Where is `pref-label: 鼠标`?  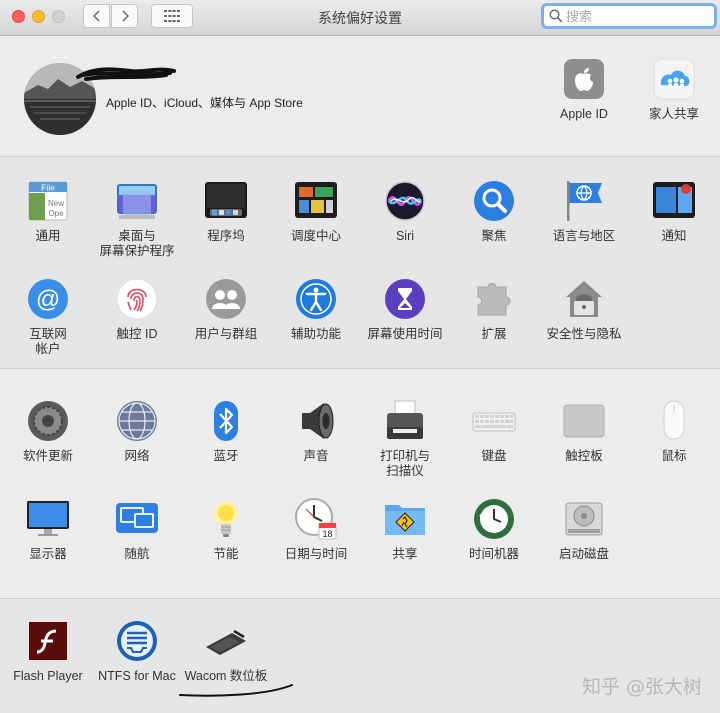
pref-label: 鼠标 is located at coordinates (674, 456).